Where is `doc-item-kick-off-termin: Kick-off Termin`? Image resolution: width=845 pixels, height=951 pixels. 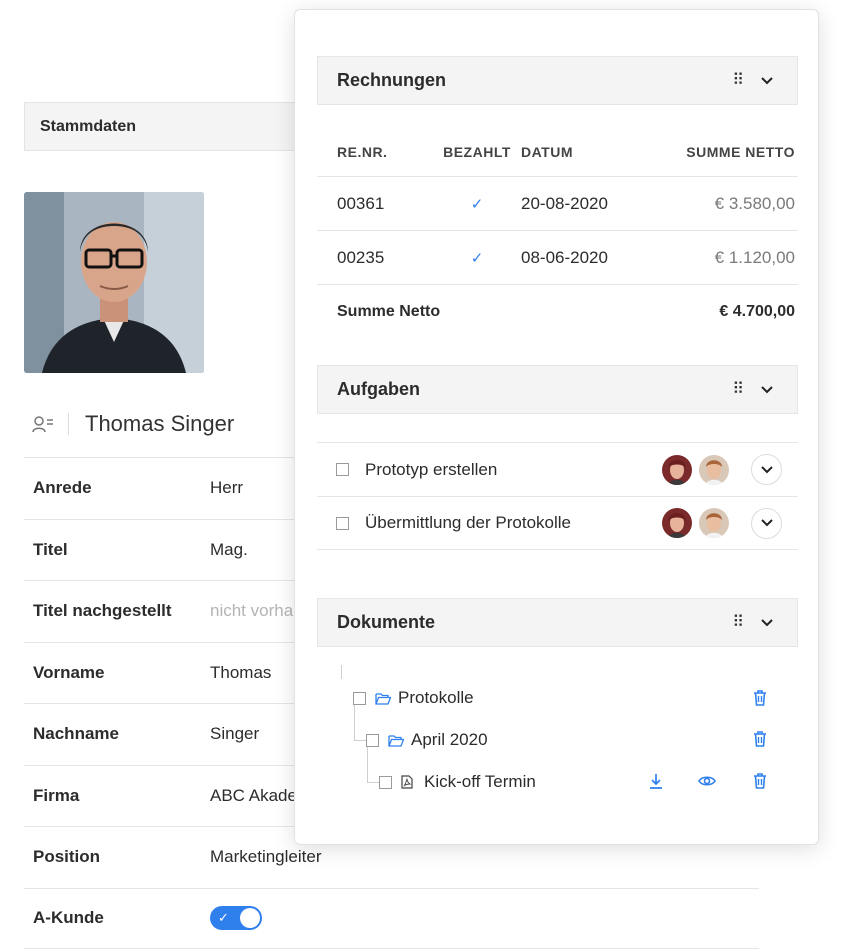
doc-item-kick-off-termin: Kick-off Termin is located at coordinates (457, 782).